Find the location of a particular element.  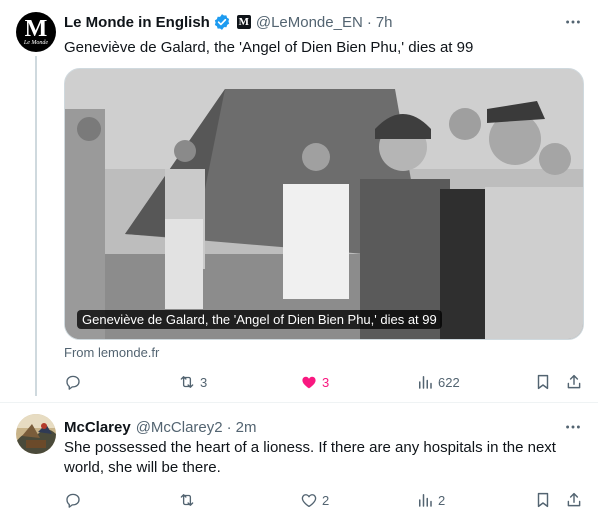

author-name: McClarey is located at coordinates (97, 427).